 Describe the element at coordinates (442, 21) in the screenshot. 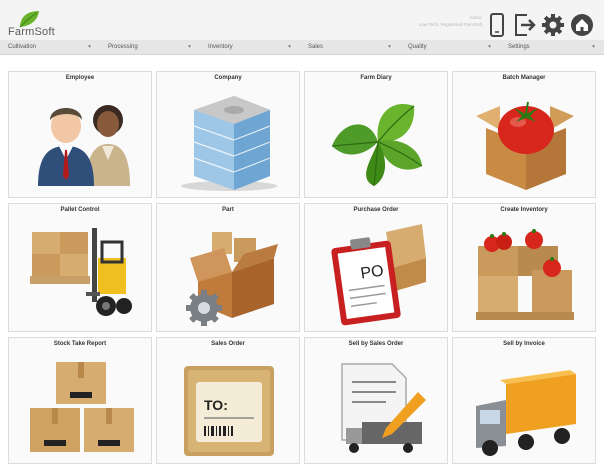

I see `user-info: Admin Low-Tech, Registered FarmSoft` at that location.